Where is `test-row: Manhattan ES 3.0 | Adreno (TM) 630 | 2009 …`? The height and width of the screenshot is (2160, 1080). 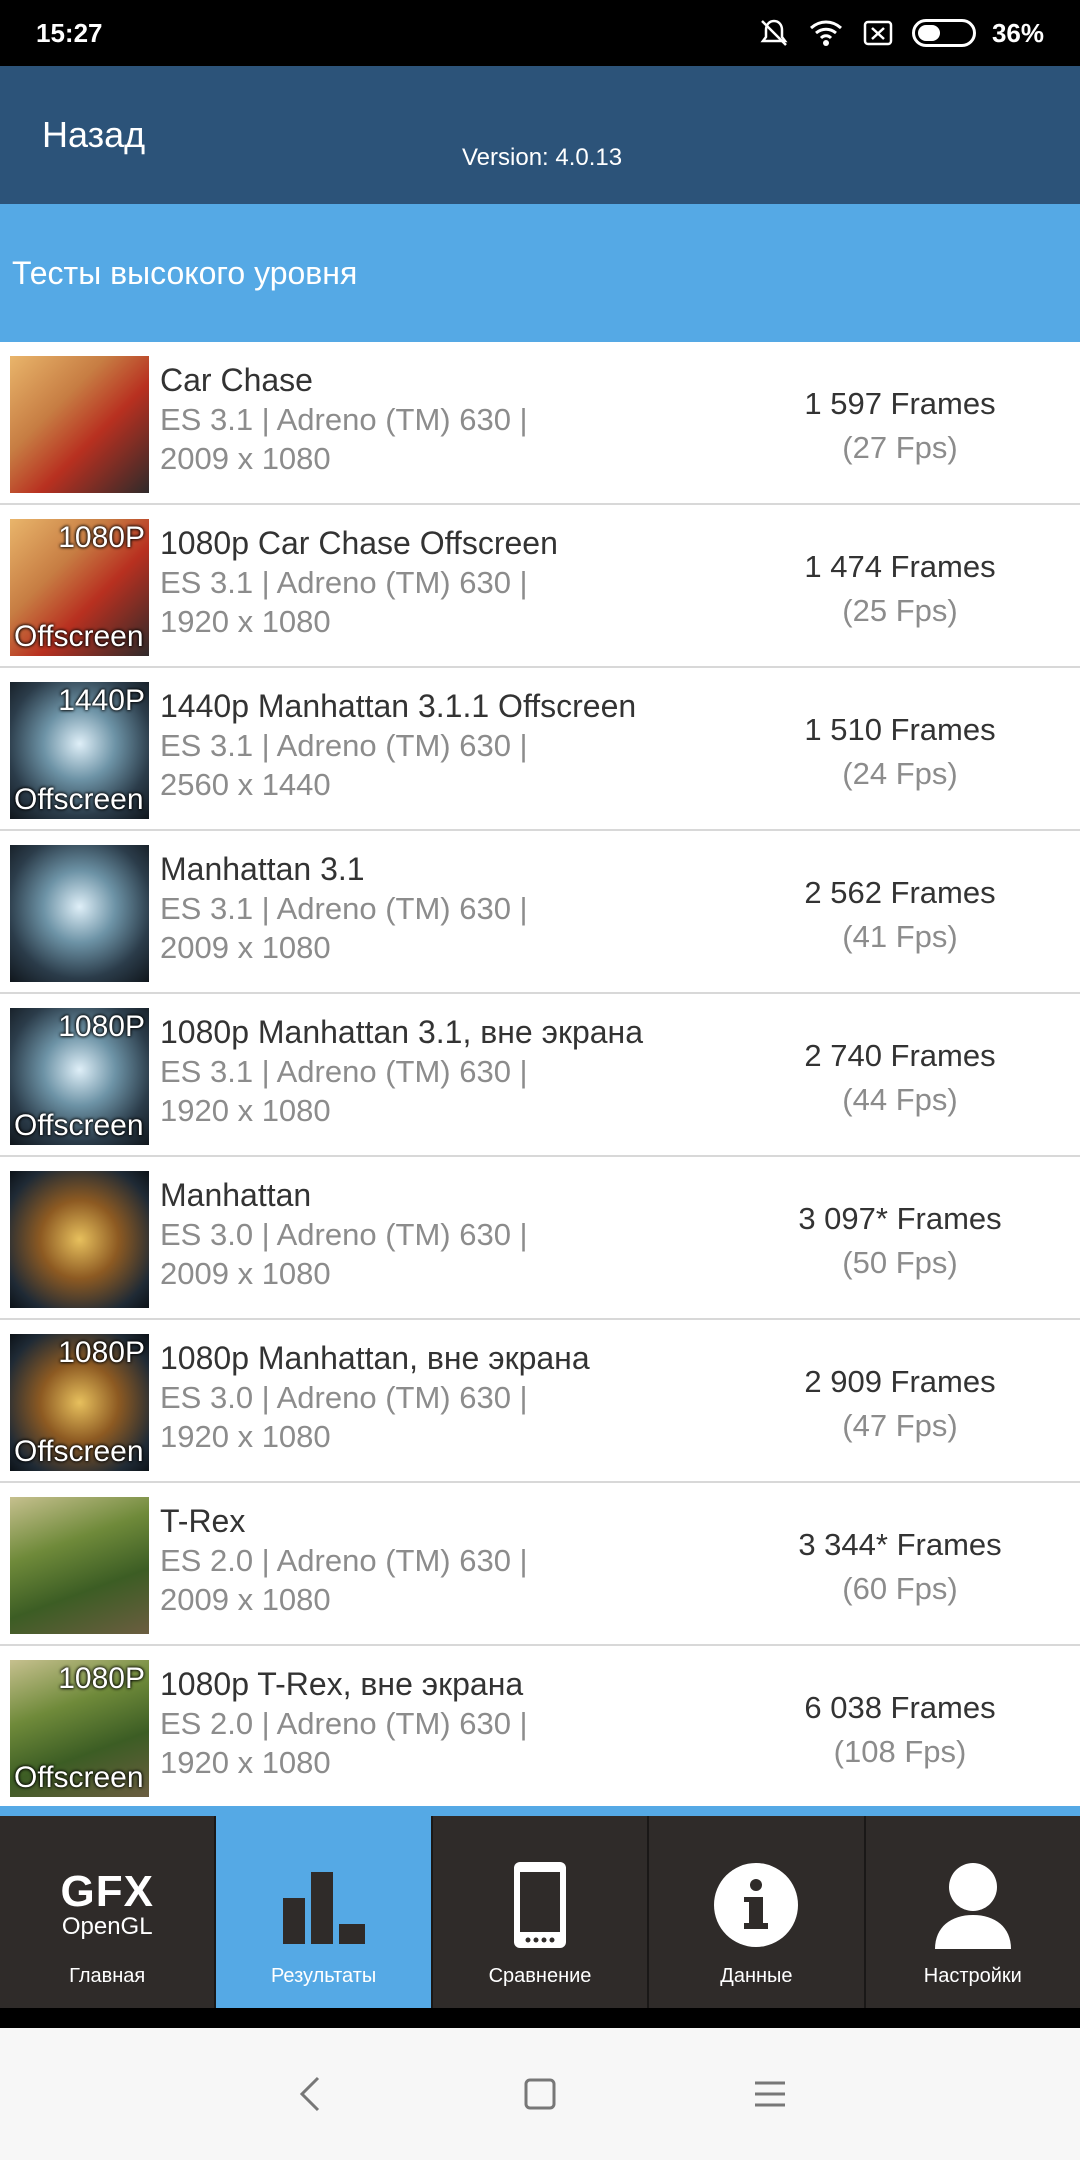 test-row: Manhattan ES 3.0 | Adreno (TM) 630 | 2009 … is located at coordinates (540, 1238).